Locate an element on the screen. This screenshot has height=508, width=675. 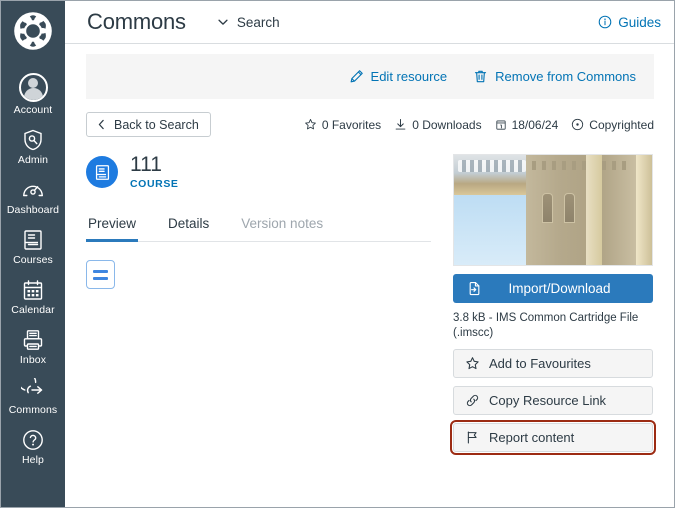
meta-favorites: 0 Favorites is located at coordinates (342, 125).